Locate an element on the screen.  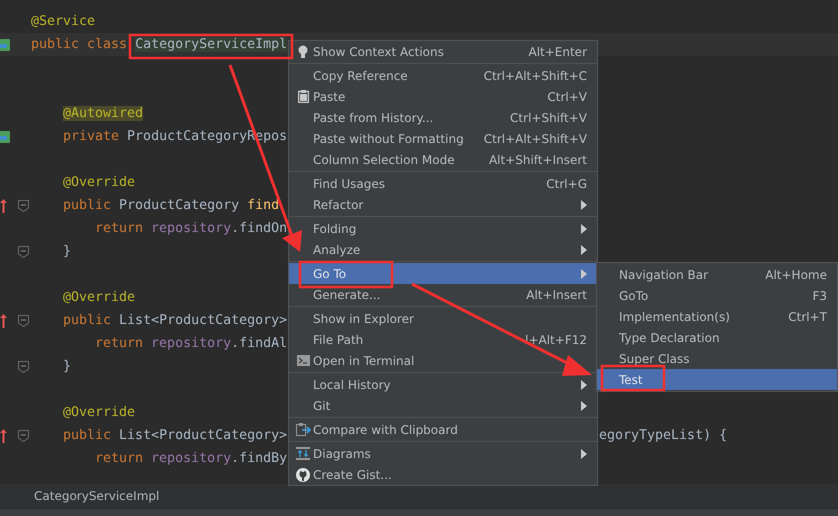
lightbulb-icon is located at coordinates (303, 51).